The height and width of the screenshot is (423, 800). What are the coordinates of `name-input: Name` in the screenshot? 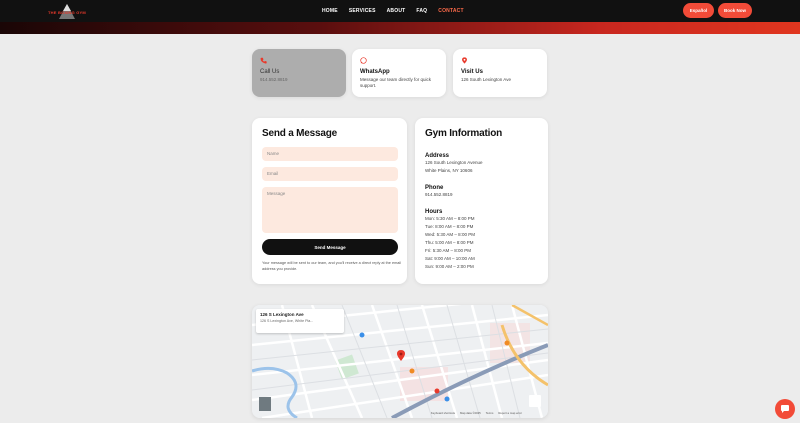 It's located at (330, 154).